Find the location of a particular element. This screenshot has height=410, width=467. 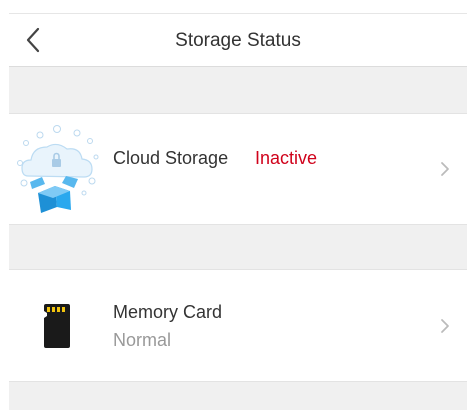

memory-card-status: Normal is located at coordinates (142, 340).